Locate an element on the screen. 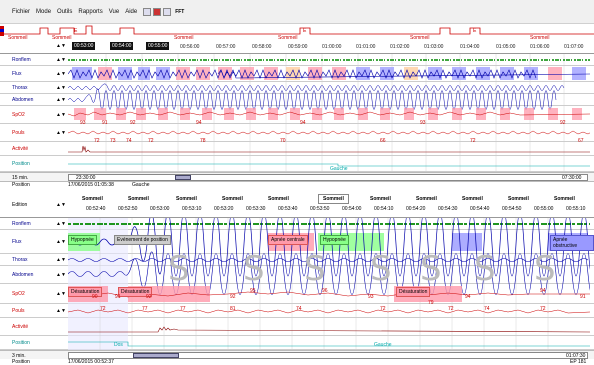  time-tick: 00:53:00 is located at coordinates (84, 46).